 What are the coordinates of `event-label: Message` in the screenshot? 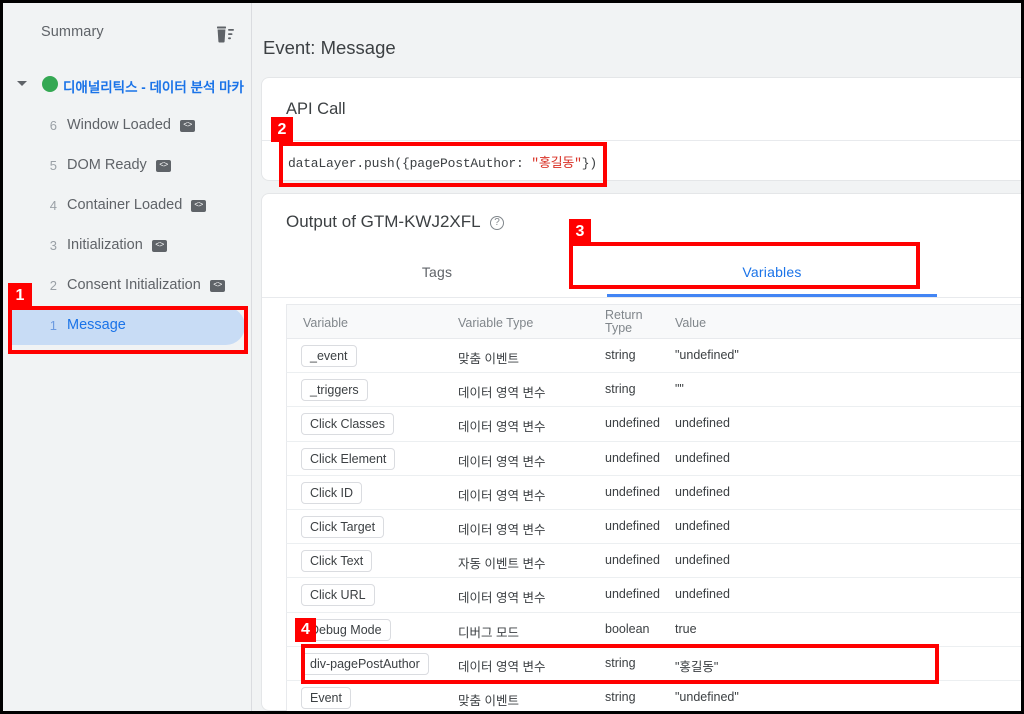 It's located at (96, 325).